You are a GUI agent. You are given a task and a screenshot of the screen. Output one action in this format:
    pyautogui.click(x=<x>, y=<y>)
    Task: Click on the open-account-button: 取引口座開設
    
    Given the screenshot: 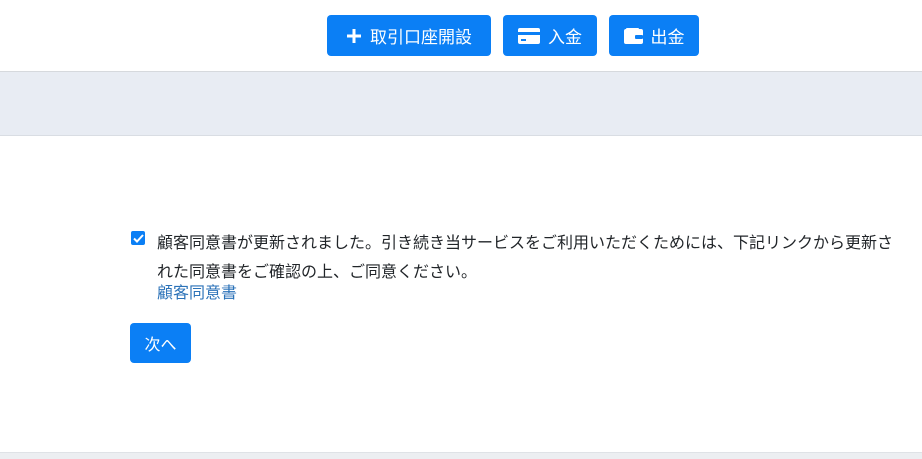 What is the action you would take?
    pyautogui.click(x=409, y=35)
    